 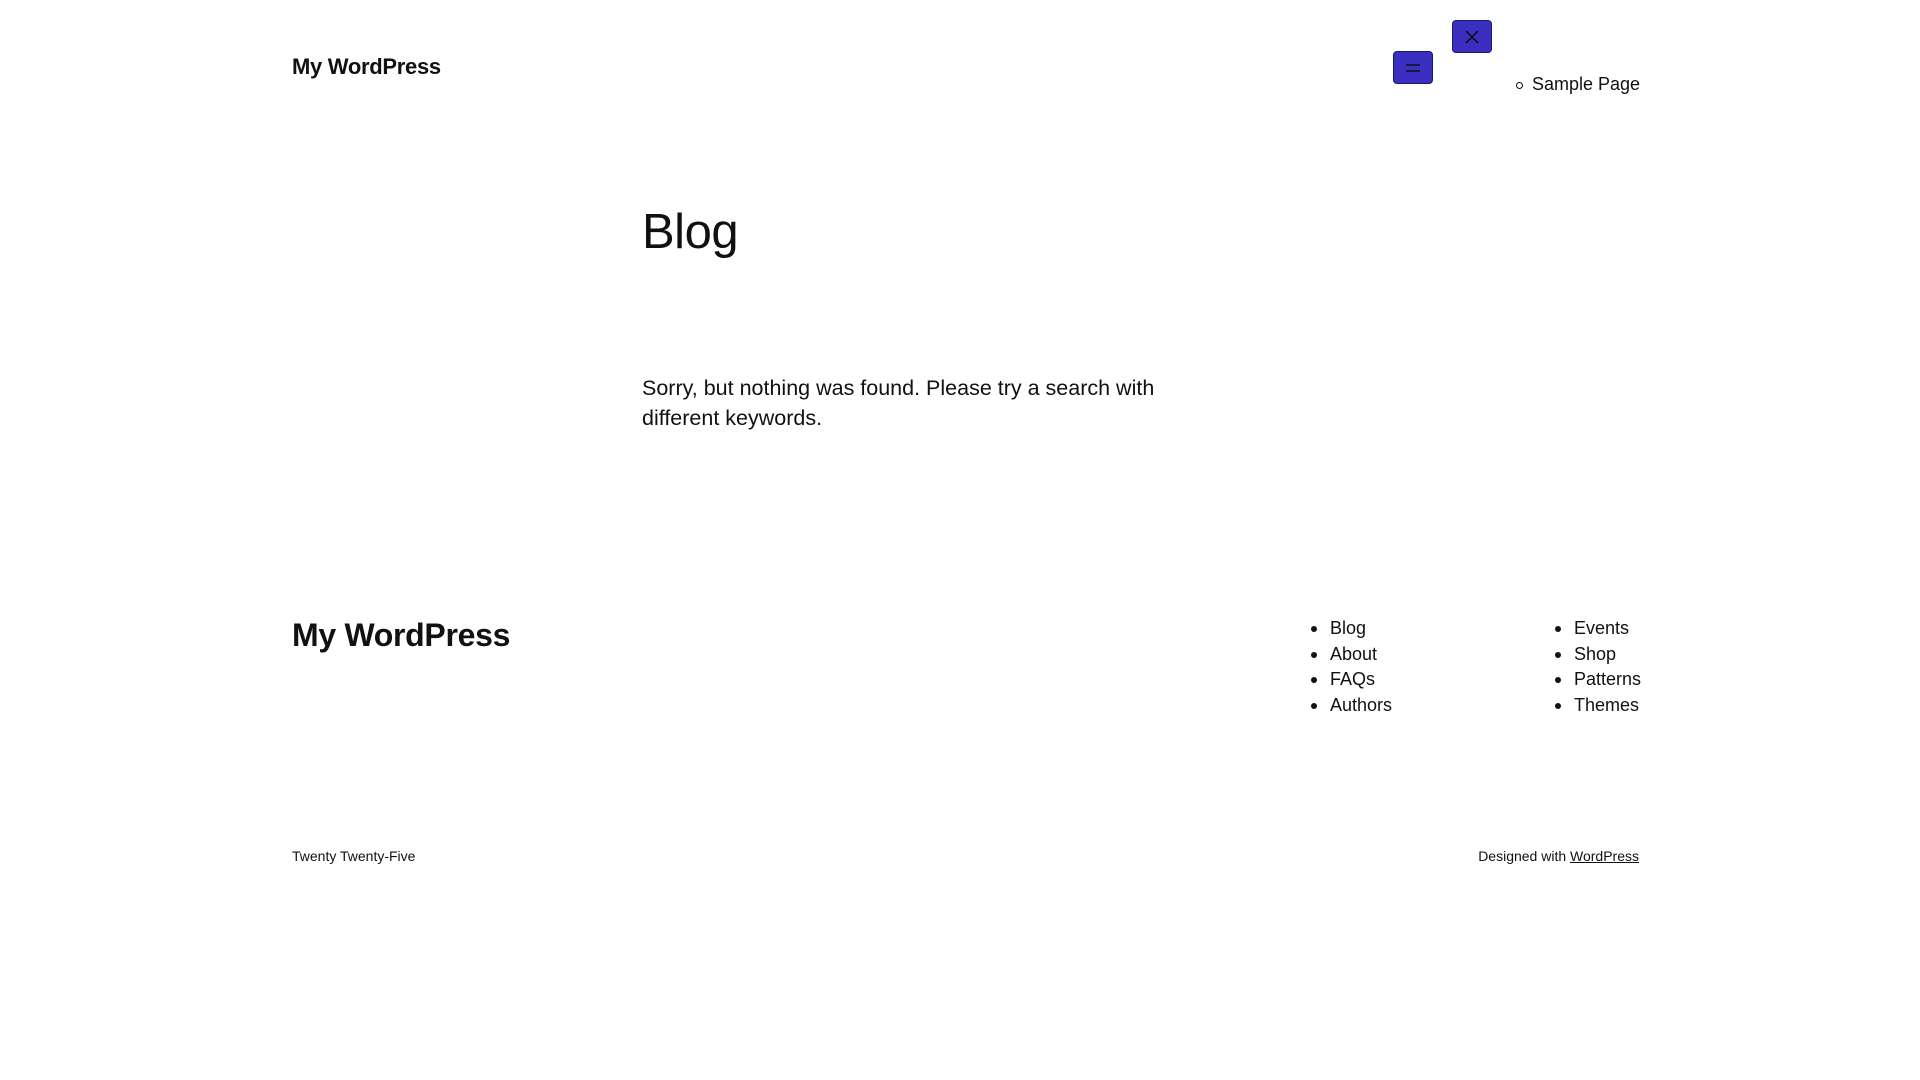 I want to click on header-navigation: Sample Page, so click(x=1578, y=84).